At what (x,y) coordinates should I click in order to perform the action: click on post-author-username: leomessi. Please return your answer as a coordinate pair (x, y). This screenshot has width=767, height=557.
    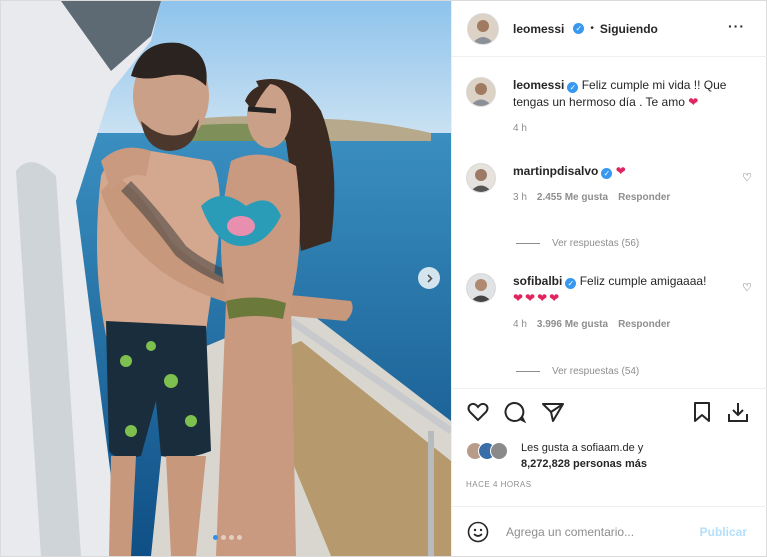
    Looking at the image, I should click on (538, 29).